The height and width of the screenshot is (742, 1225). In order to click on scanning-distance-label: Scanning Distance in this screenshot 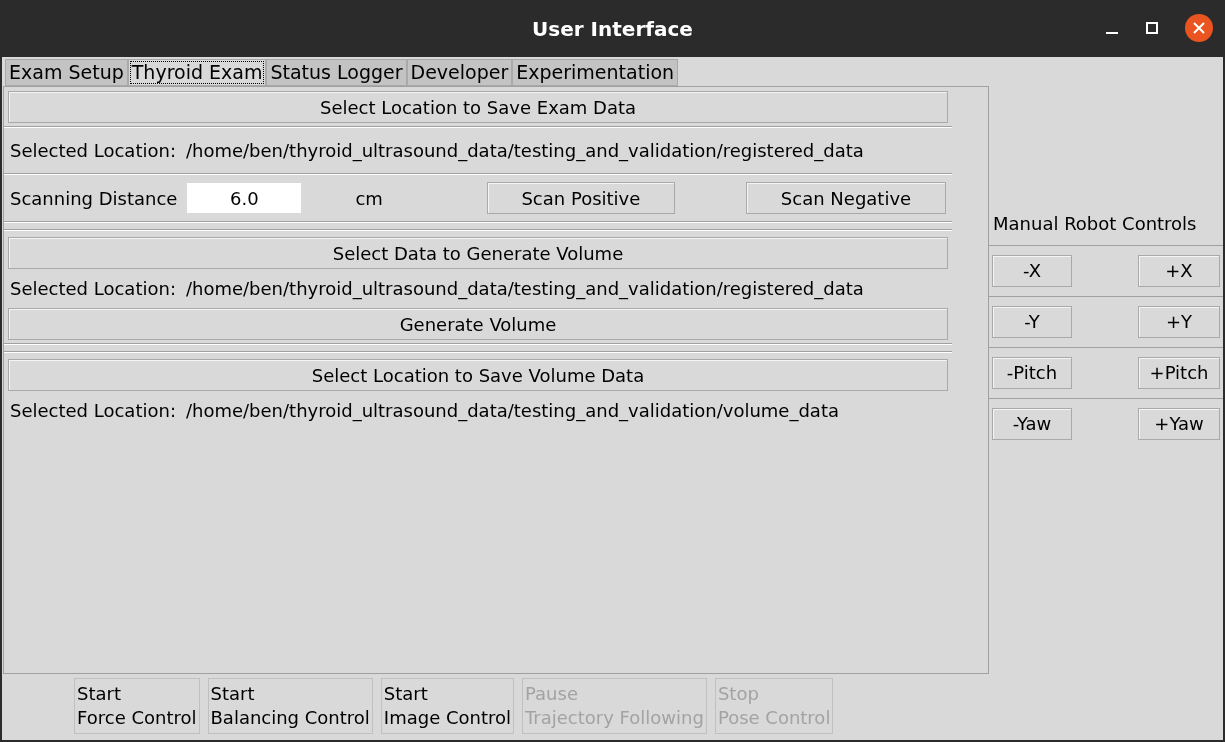, I will do `click(94, 198)`.